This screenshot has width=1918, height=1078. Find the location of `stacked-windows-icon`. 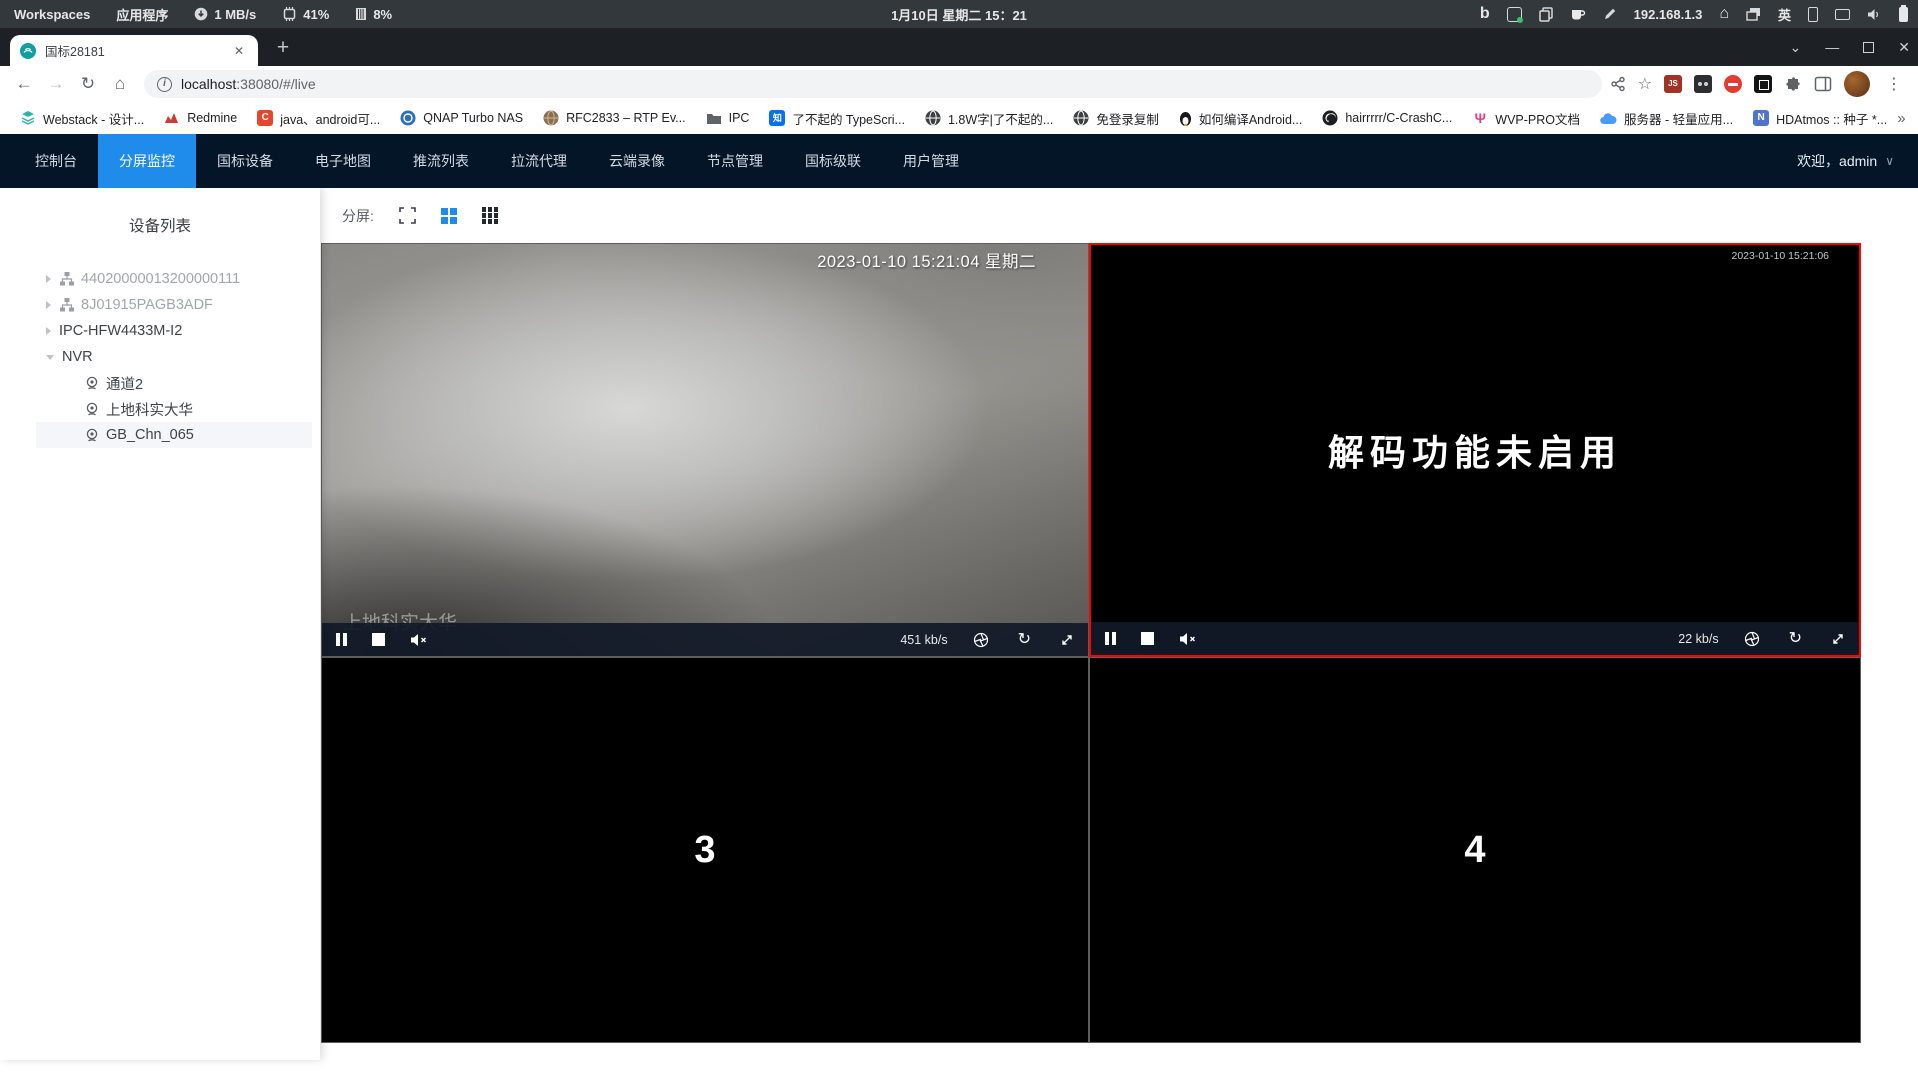

stacked-windows-icon is located at coordinates (1753, 14).